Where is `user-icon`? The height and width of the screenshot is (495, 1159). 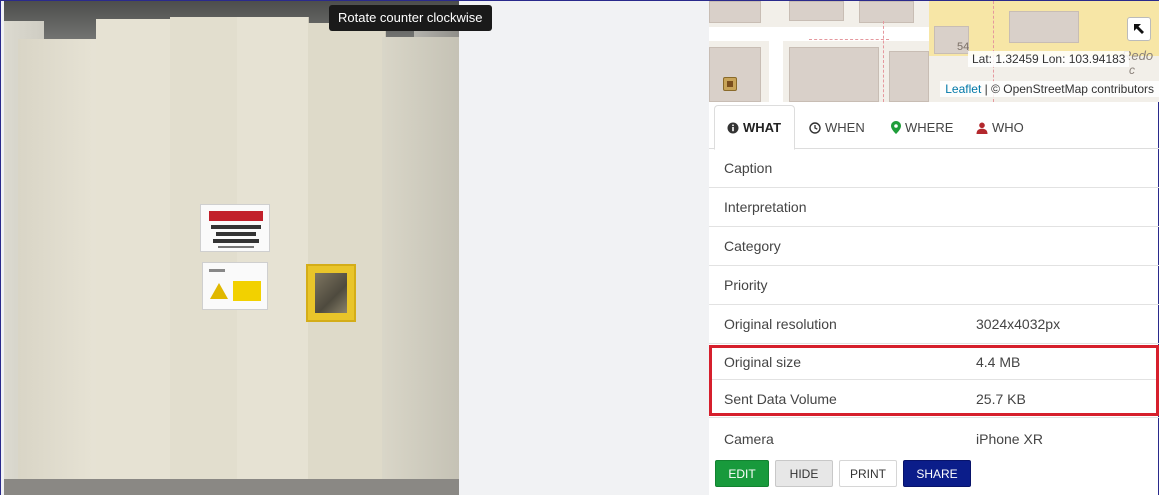
user-icon is located at coordinates (982, 128).